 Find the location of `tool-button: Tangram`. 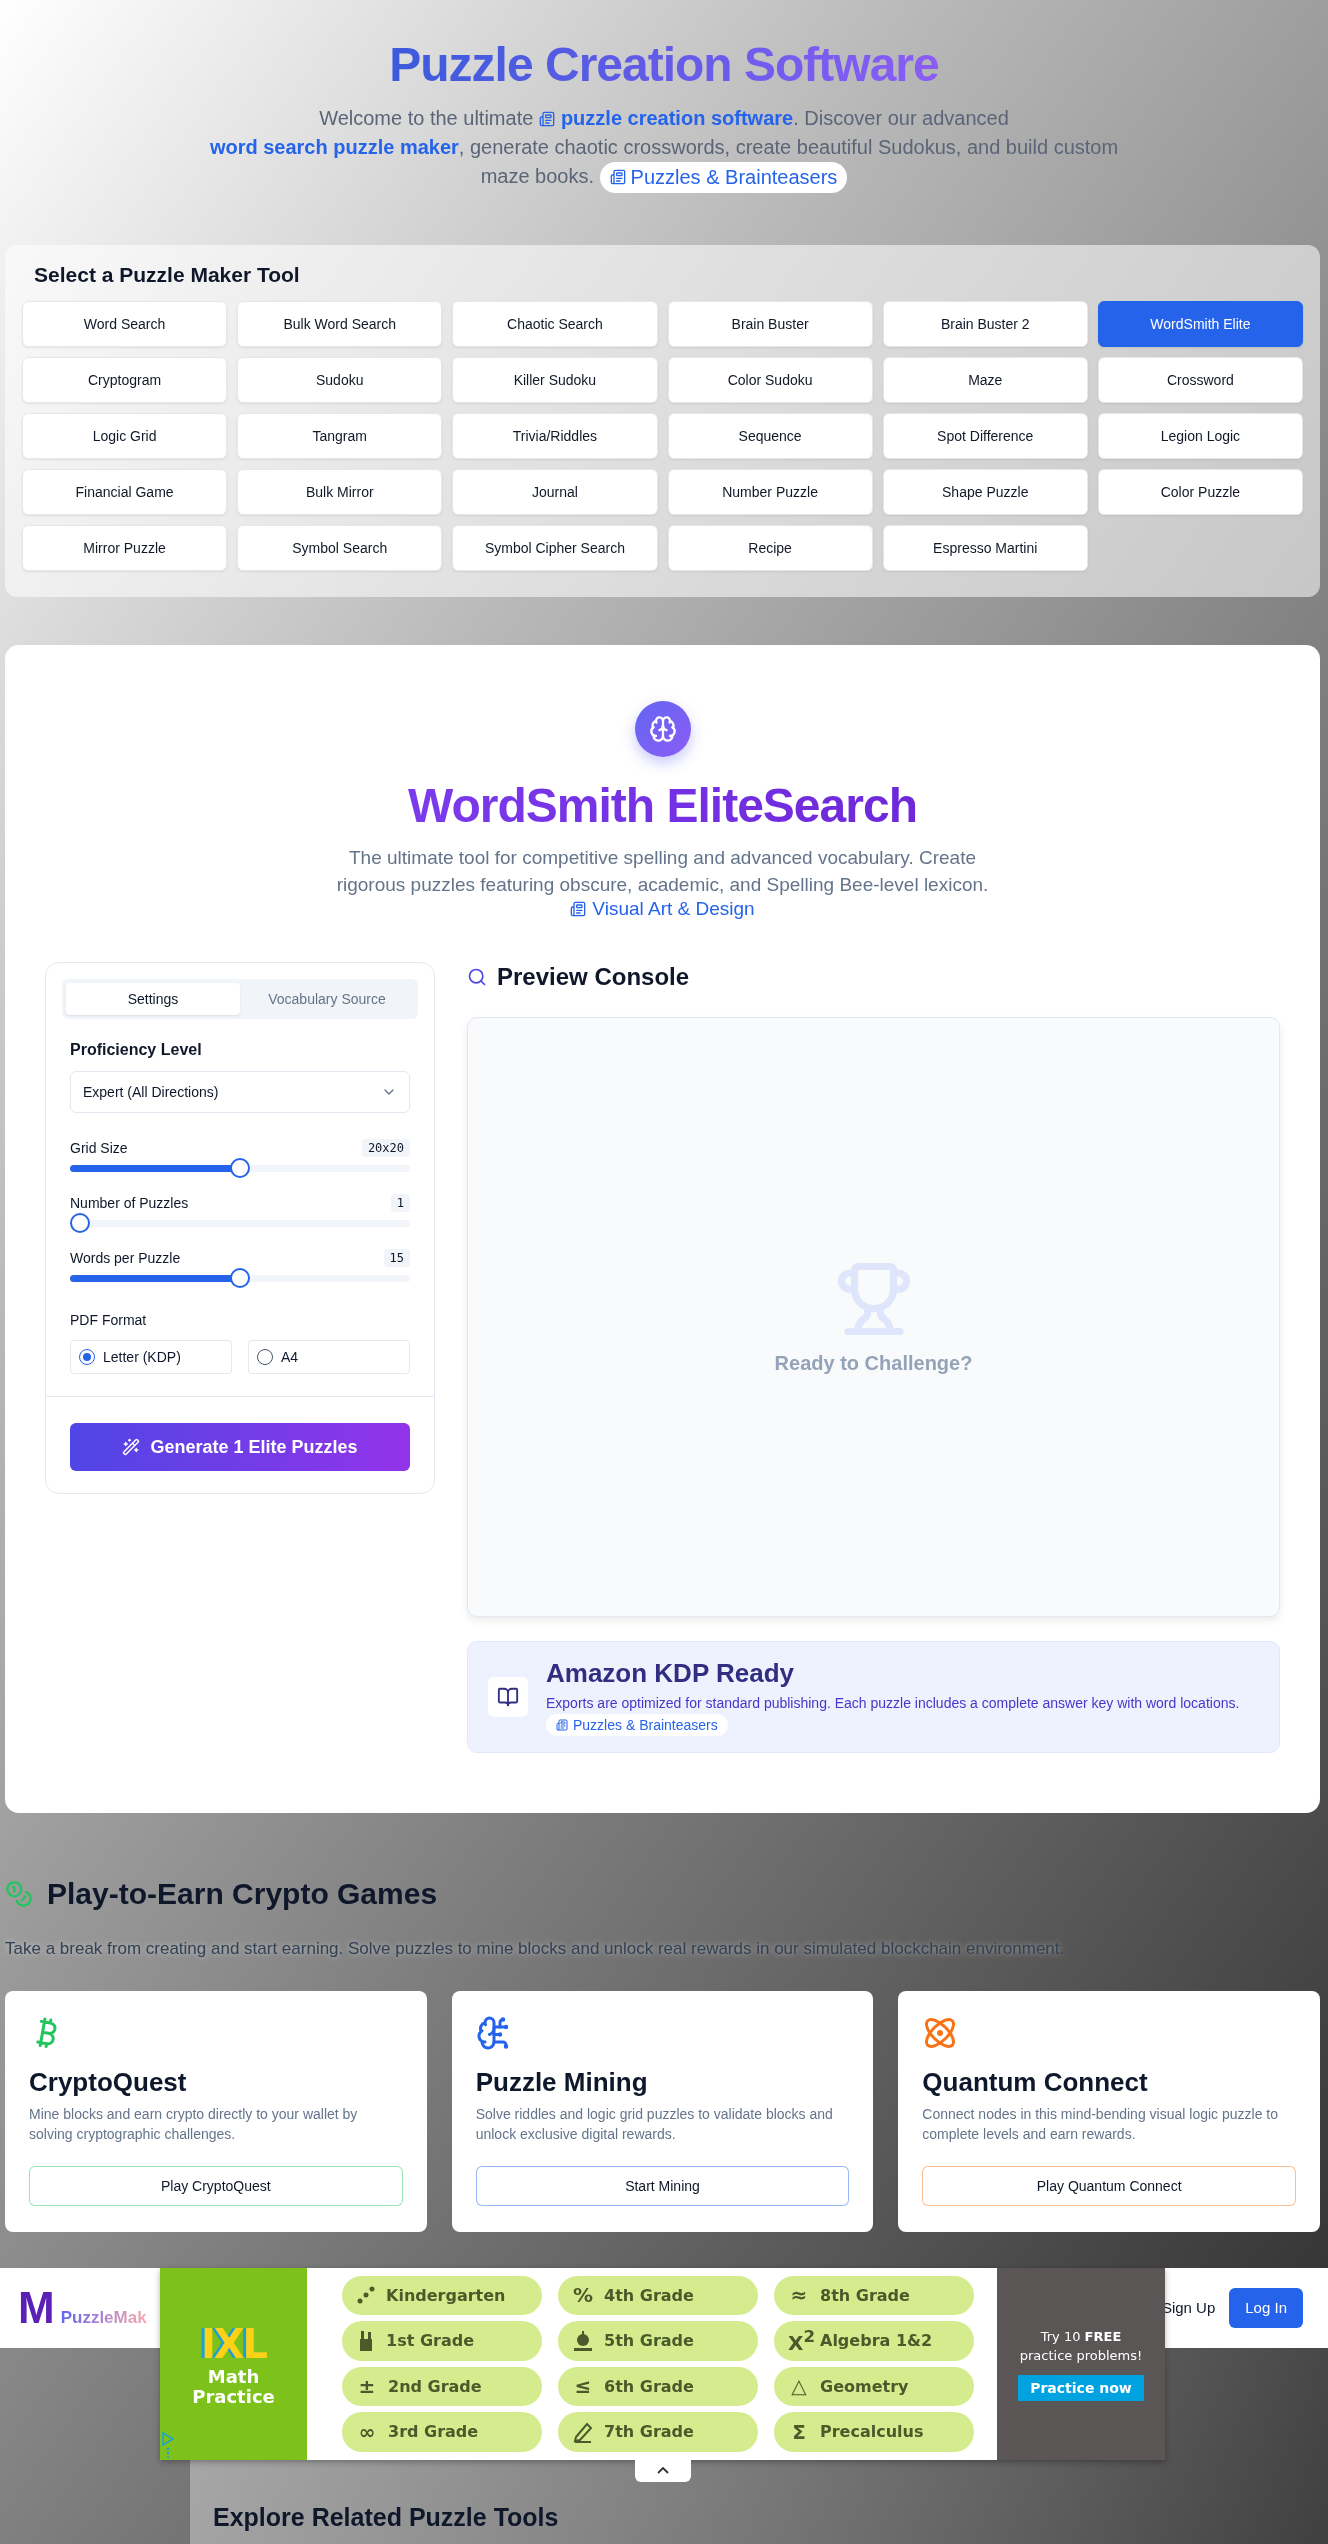

tool-button: Tangram is located at coordinates (340, 435).